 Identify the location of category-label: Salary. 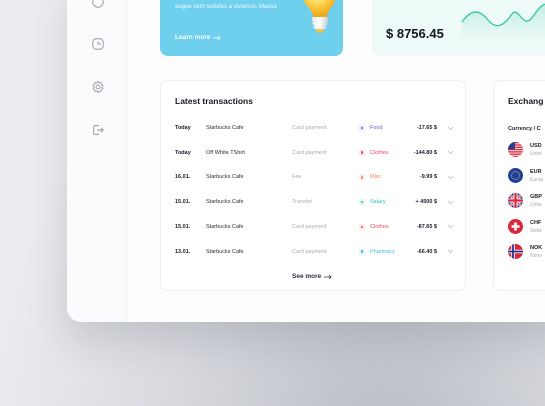
(378, 202).